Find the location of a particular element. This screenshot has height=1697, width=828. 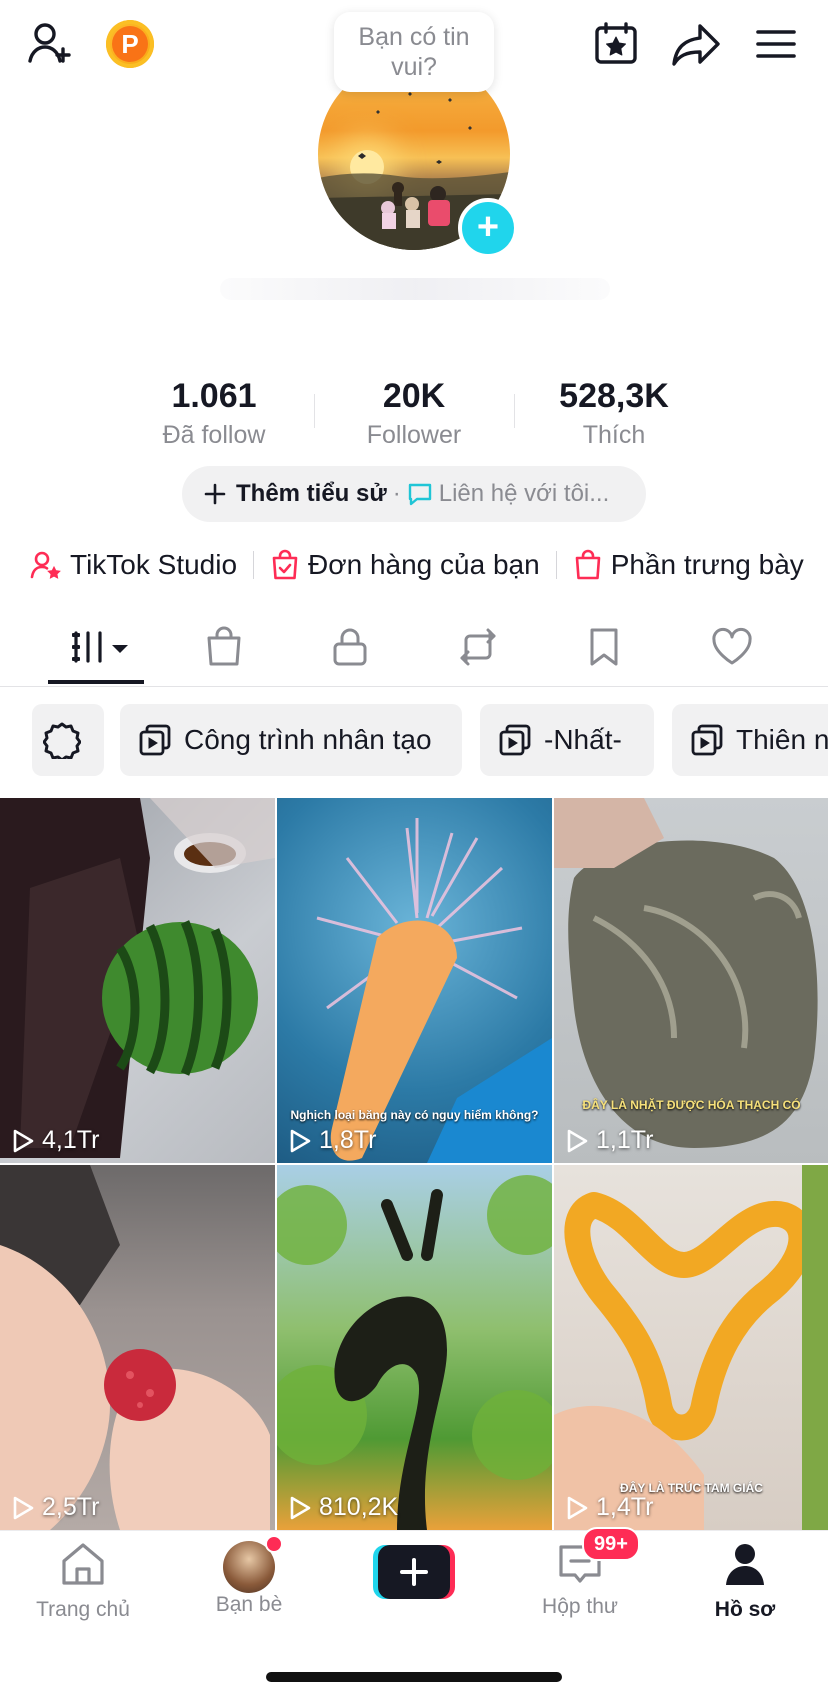

home-icon is located at coordinates (83, 1564).